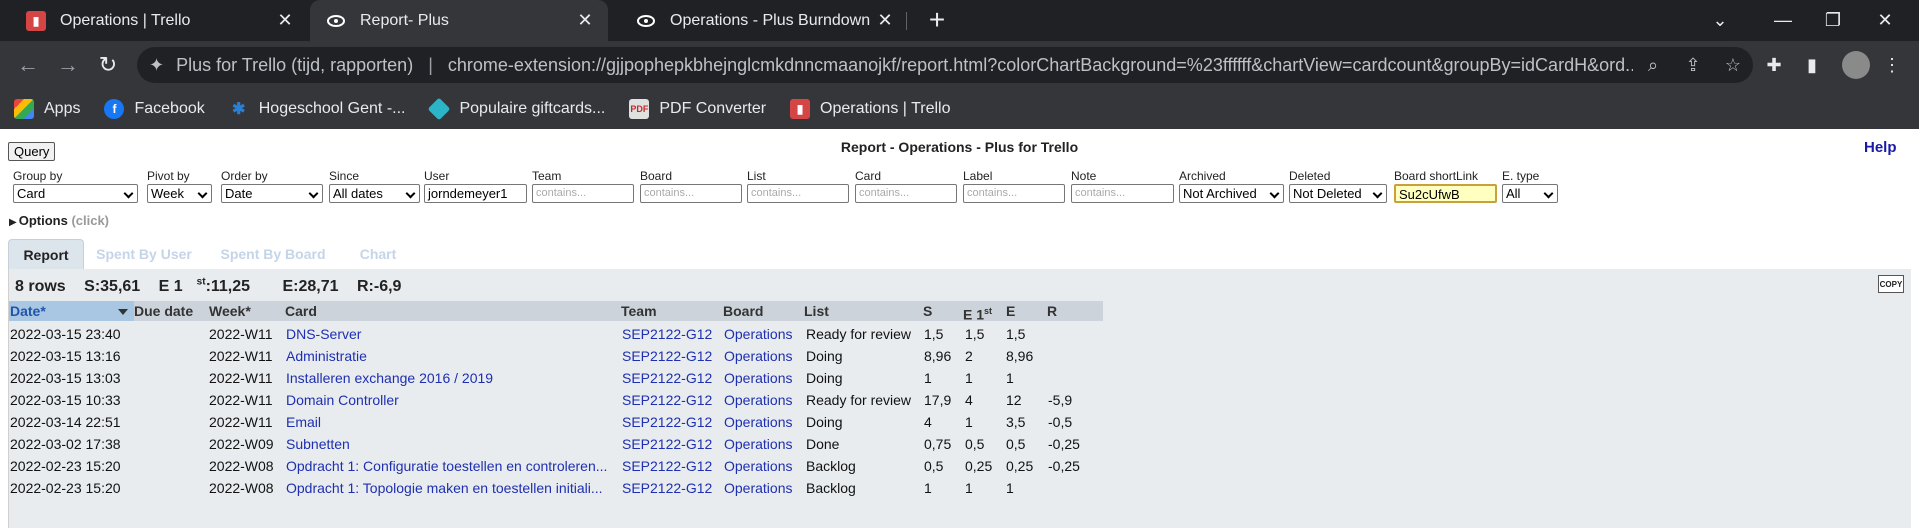  I want to click on filter-since: Since All dates, so click(374, 186).